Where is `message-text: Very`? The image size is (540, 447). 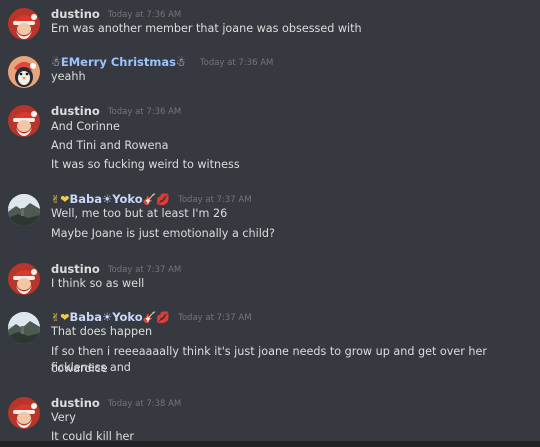
message-text: Very is located at coordinates (63, 417).